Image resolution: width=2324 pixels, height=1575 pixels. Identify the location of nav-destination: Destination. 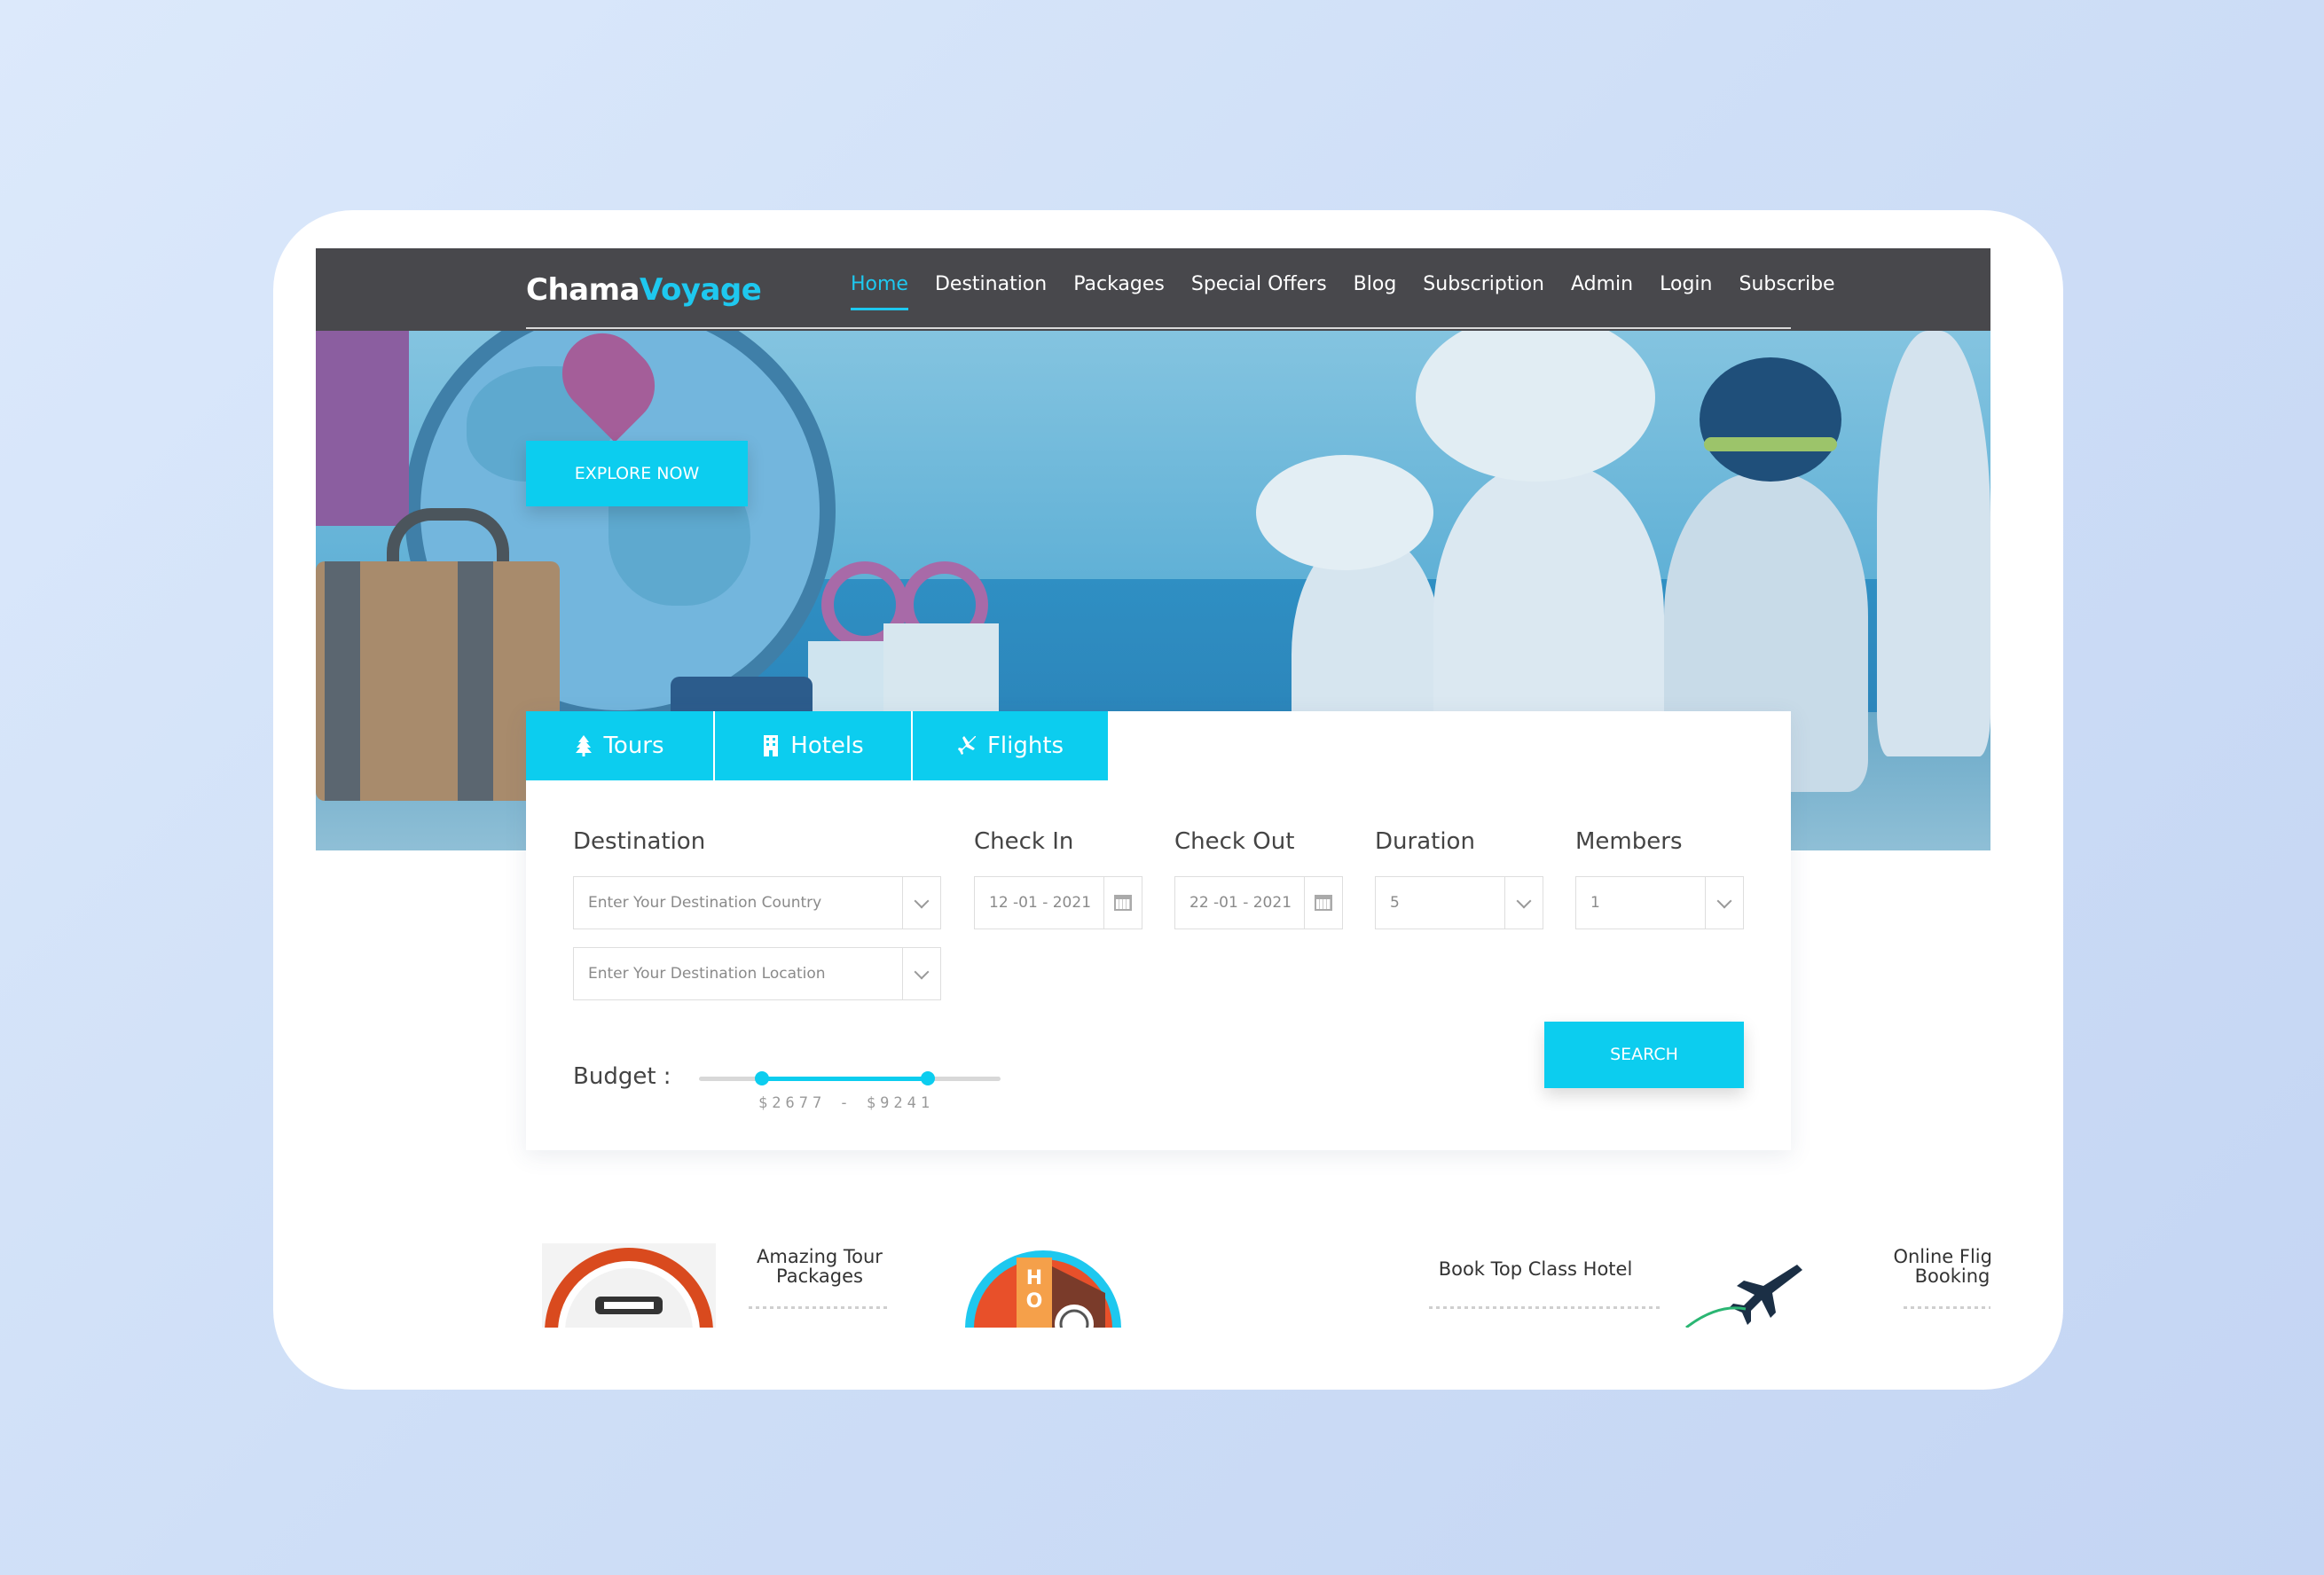
(991, 291).